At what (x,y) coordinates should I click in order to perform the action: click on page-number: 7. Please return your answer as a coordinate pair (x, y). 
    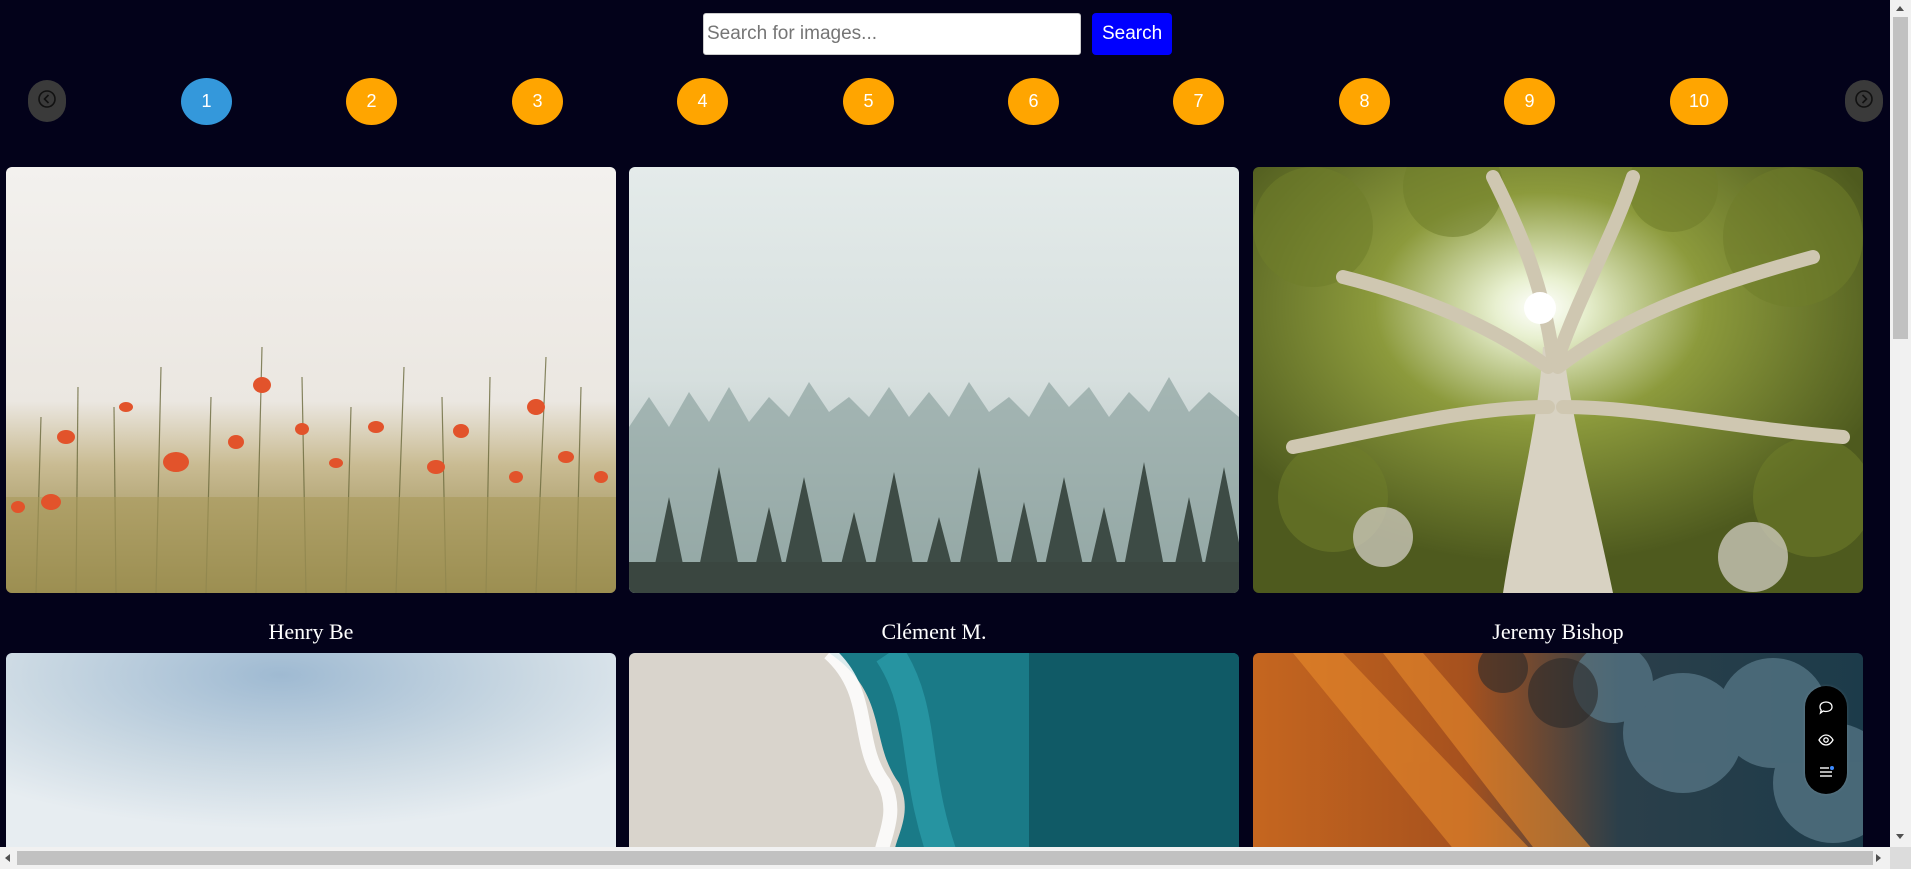
    Looking at the image, I should click on (1198, 101).